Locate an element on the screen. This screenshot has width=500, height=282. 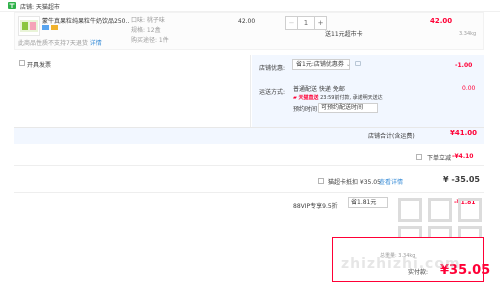
no-return-detail-link: 详情 is located at coordinates (96, 43).